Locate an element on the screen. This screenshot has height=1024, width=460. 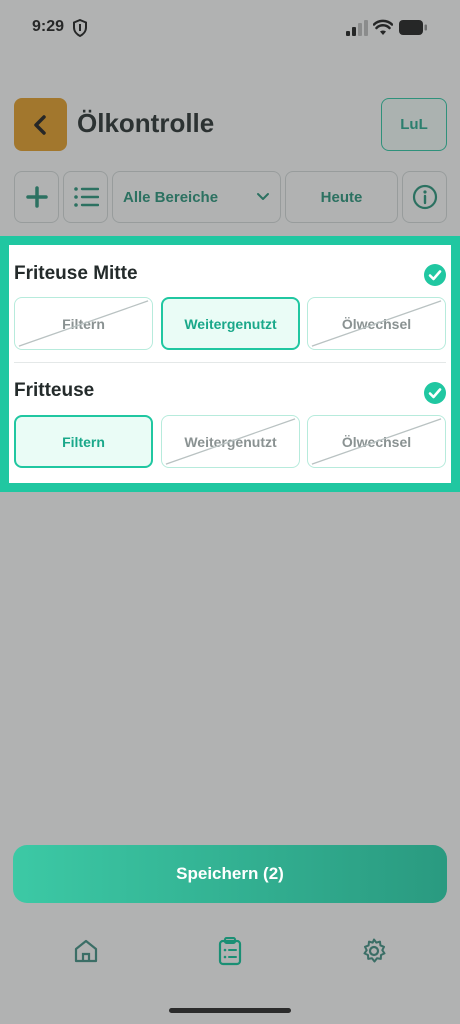
nav-settings is located at coordinates (374, 951).